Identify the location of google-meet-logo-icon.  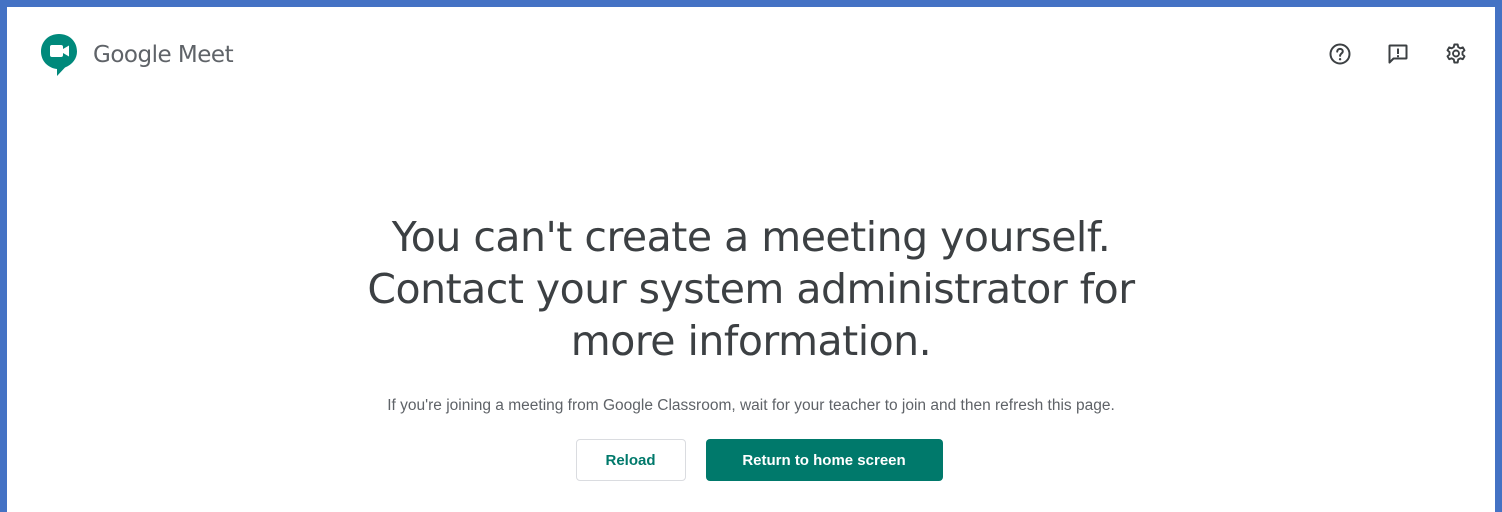
(59, 55).